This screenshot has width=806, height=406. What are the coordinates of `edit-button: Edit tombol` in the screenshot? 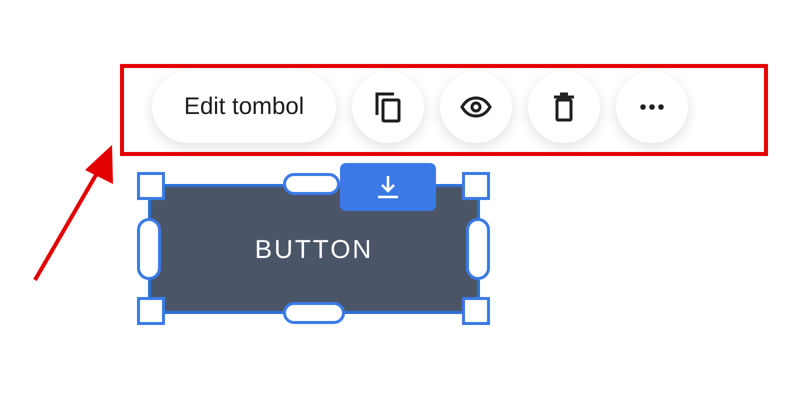 It's located at (244, 107).